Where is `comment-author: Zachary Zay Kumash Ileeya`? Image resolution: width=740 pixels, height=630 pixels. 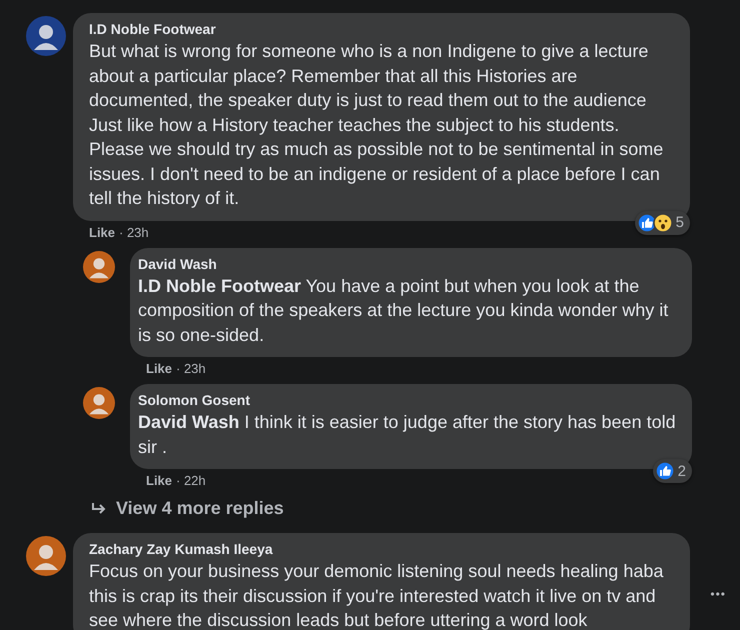
comment-author: Zachary Zay Kumash Ileeya is located at coordinates (381, 549).